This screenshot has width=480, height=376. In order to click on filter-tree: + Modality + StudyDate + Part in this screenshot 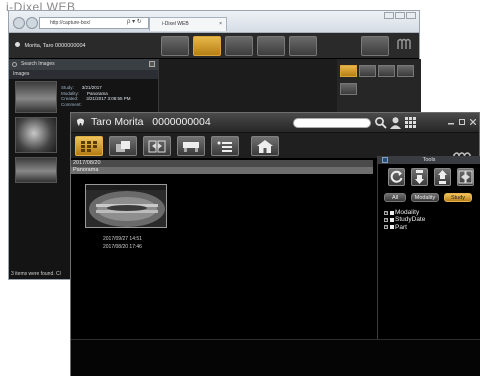, I will do `click(404, 220)`.